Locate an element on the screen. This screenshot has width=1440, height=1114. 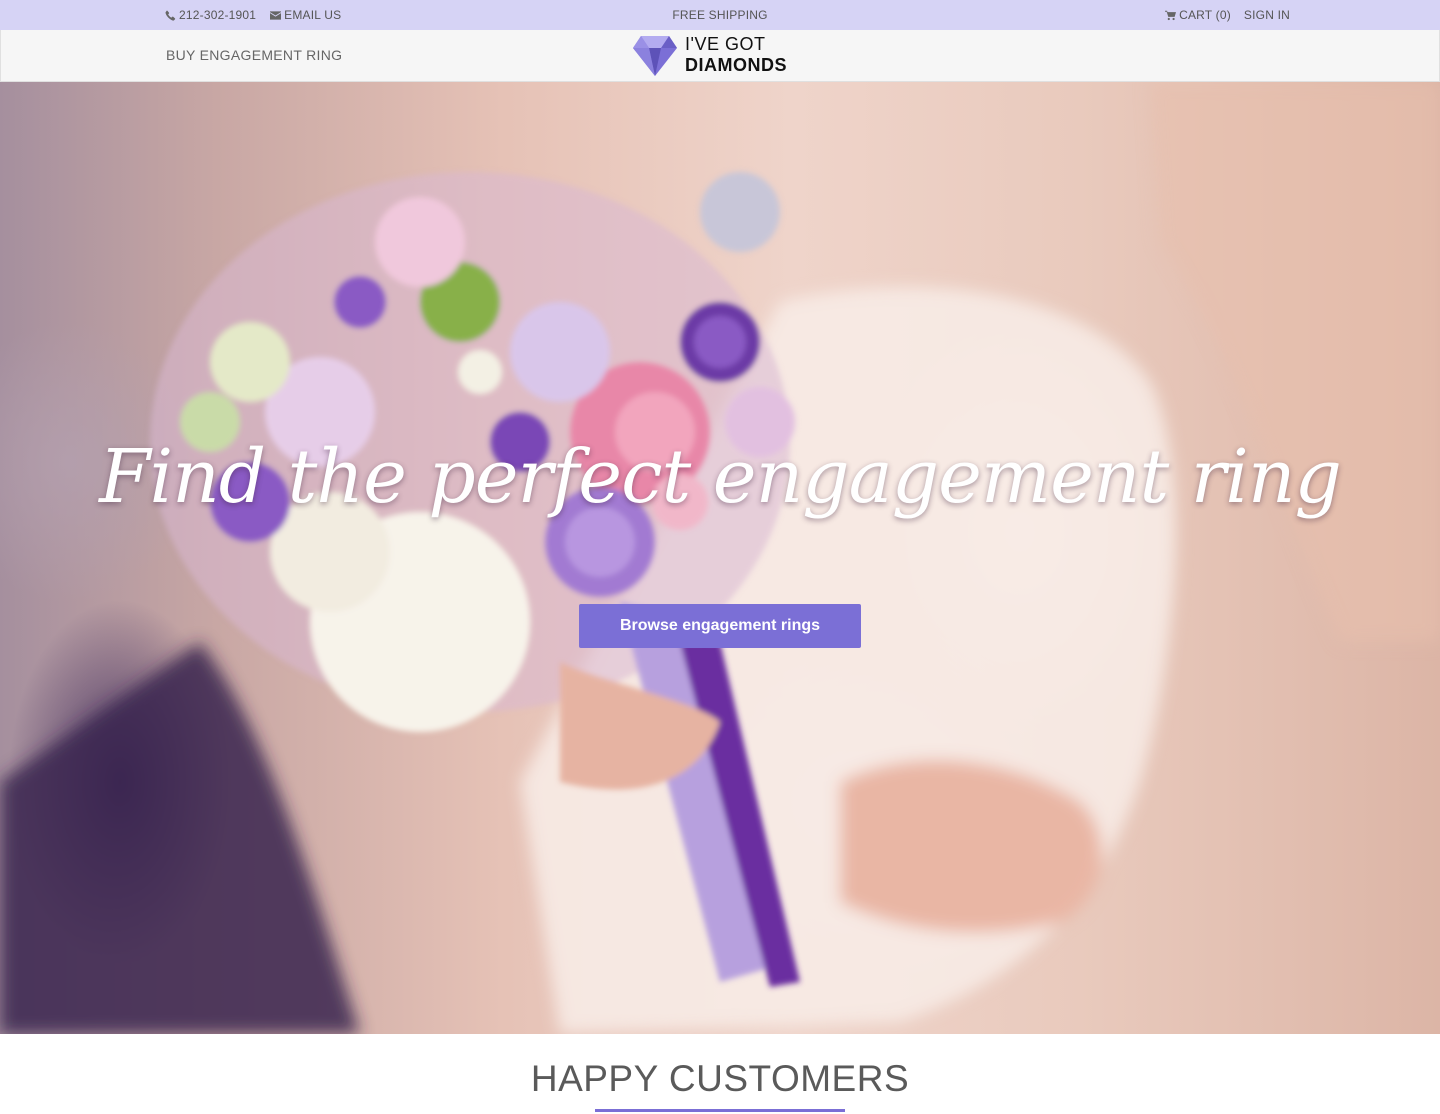
logo-line-1: I'VE GOT is located at coordinates (725, 44).